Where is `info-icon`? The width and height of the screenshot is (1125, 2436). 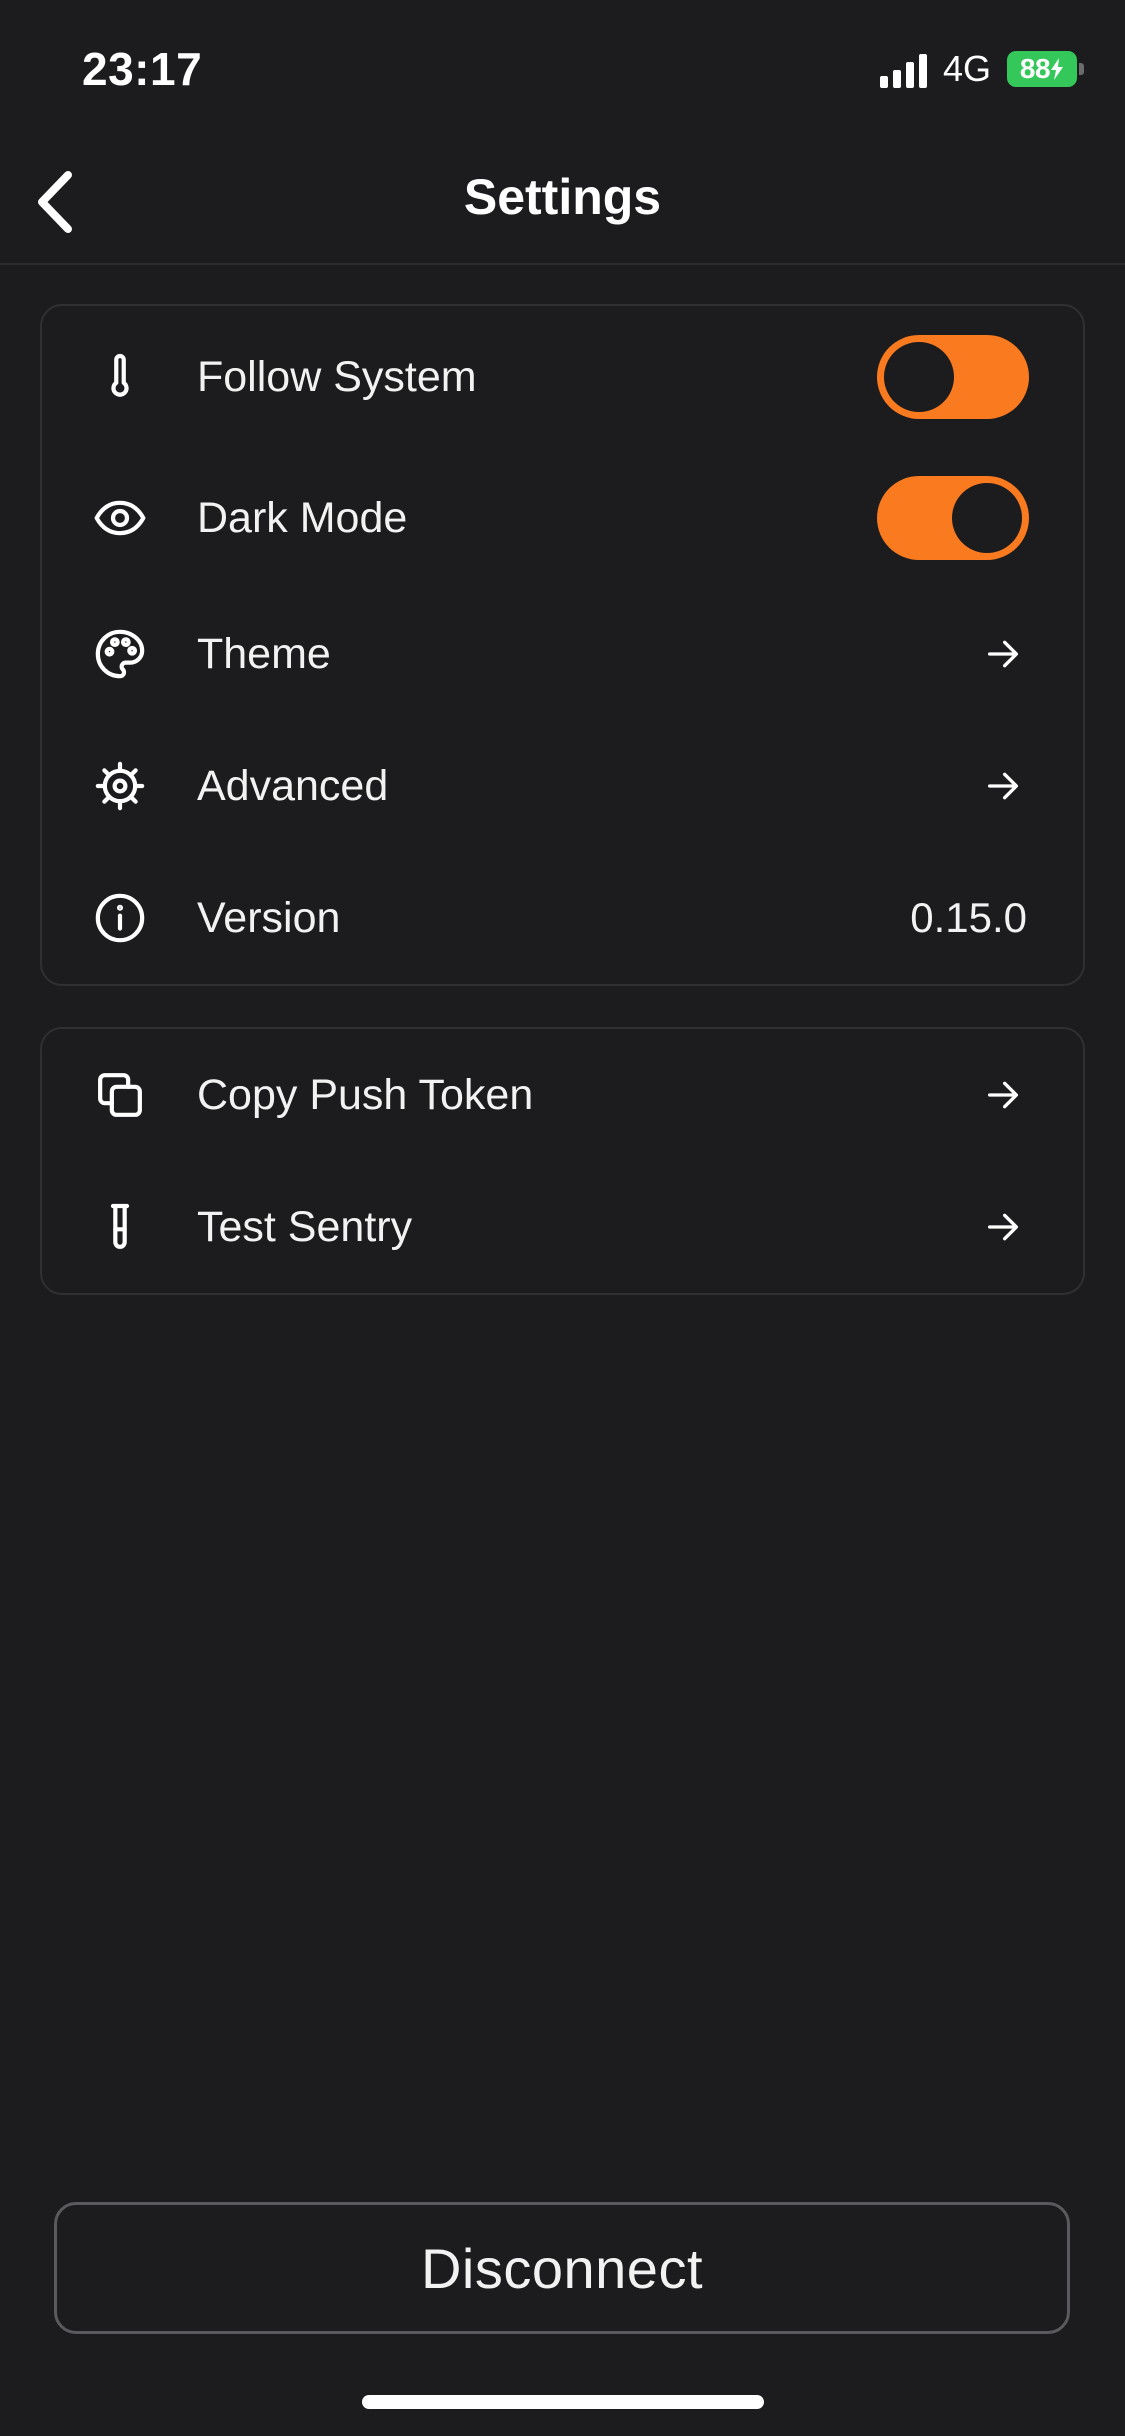 info-icon is located at coordinates (120, 918).